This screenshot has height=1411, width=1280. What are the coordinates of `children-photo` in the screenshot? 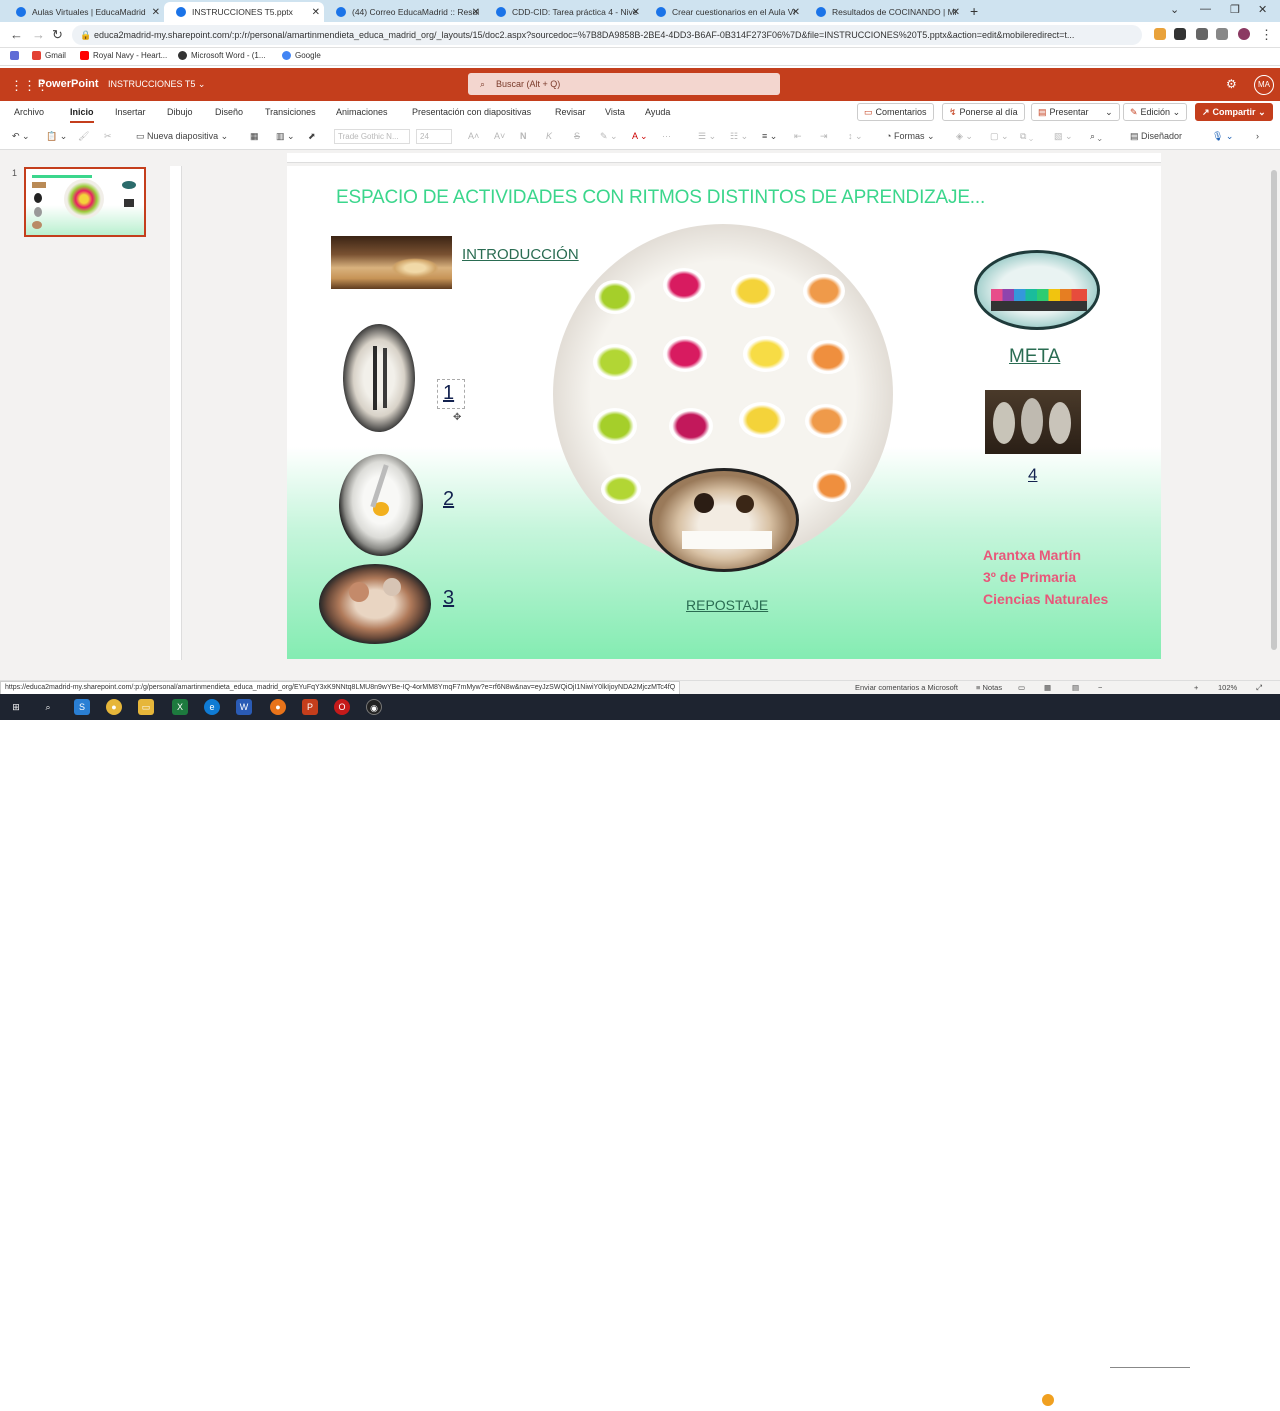 It's located at (724, 520).